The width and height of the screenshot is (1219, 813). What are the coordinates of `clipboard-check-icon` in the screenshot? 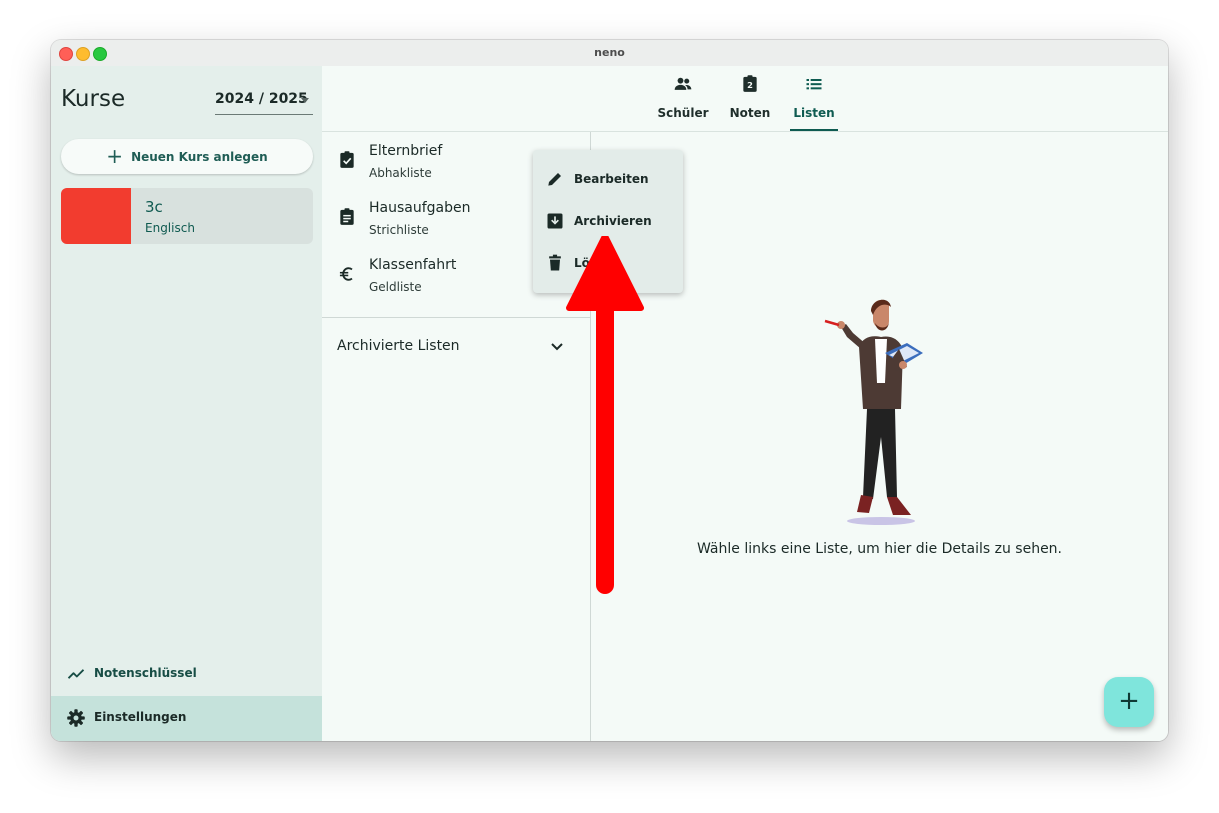 It's located at (347, 159).